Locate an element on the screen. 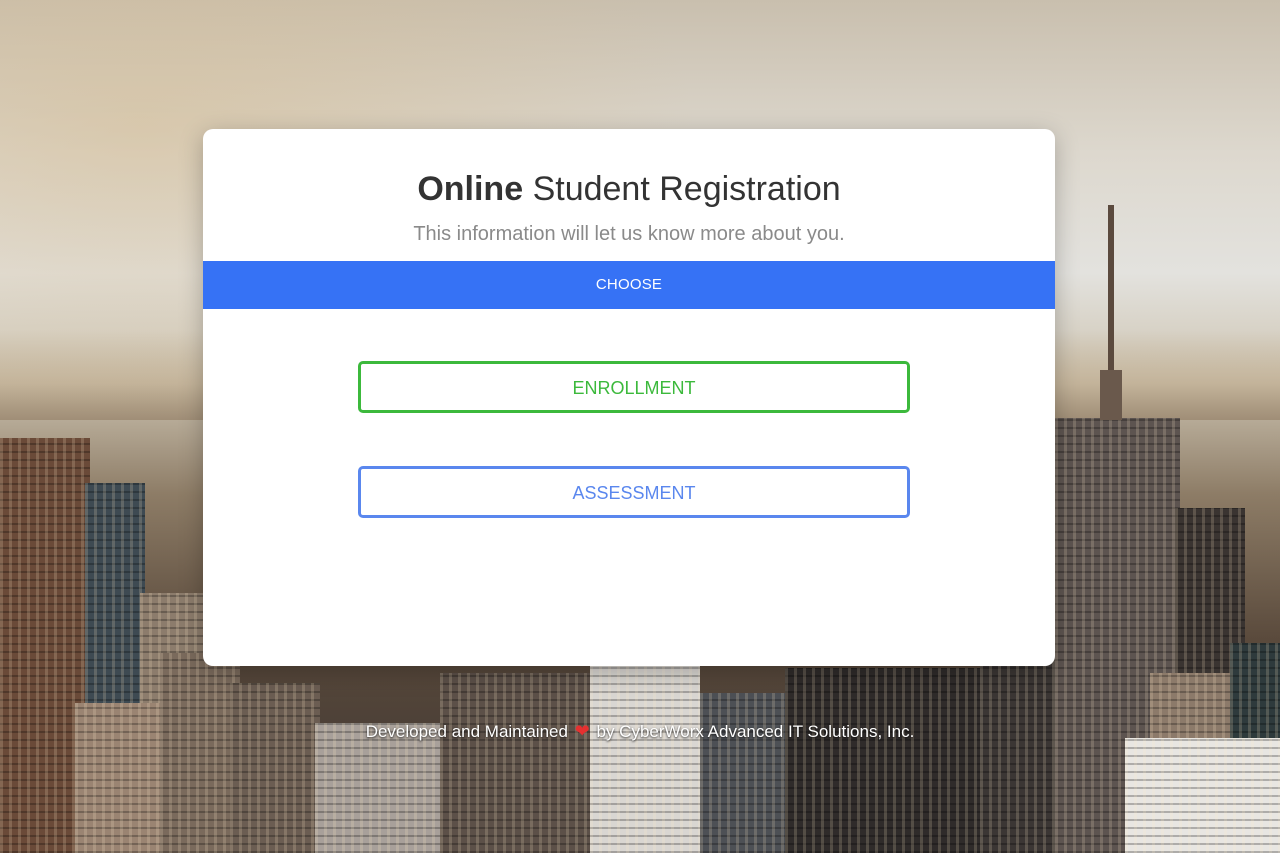 The width and height of the screenshot is (1280, 853). tab-choose: CHOOSE is located at coordinates (629, 285).